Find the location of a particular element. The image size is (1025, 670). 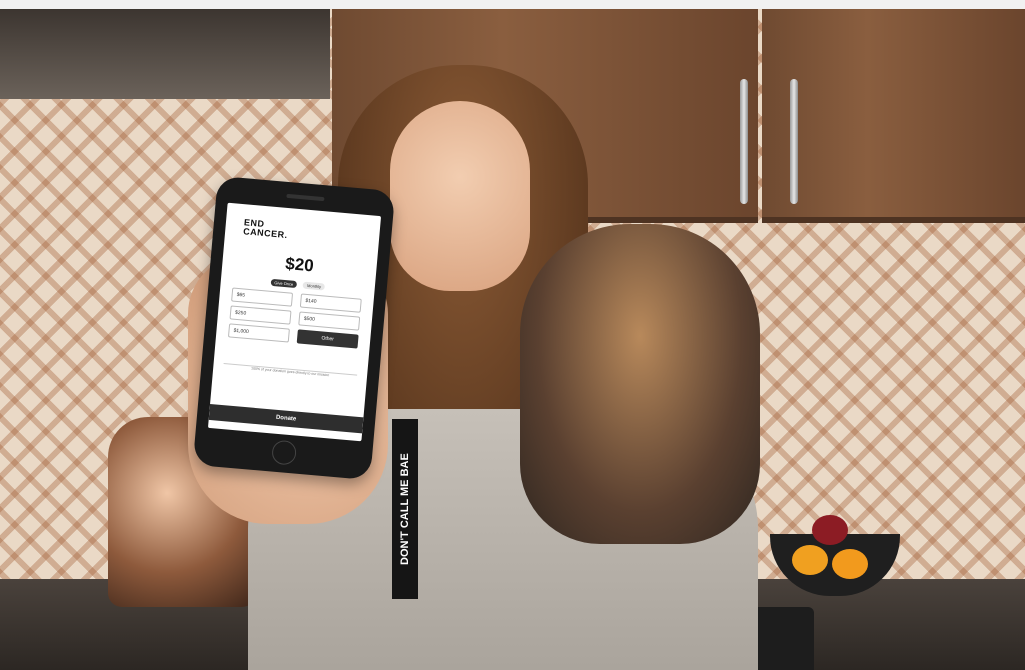

amount-options-grid: $65 $140 $250 $500 $1,000 Other is located at coordinates (294, 318).